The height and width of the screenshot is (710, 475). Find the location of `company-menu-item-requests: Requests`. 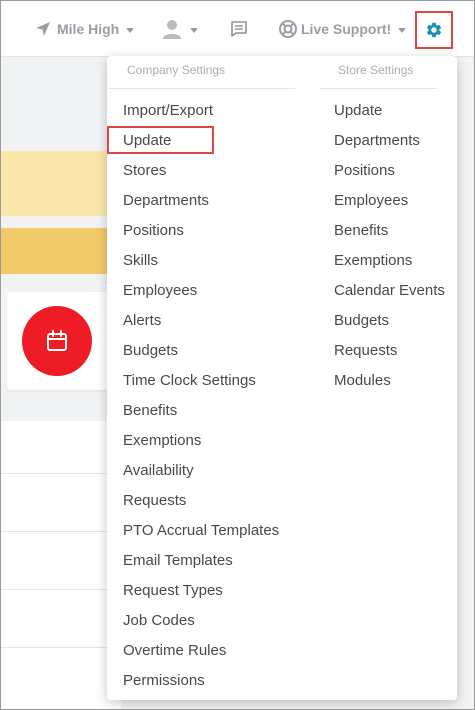

company-menu-item-requests: Requests is located at coordinates (154, 501).